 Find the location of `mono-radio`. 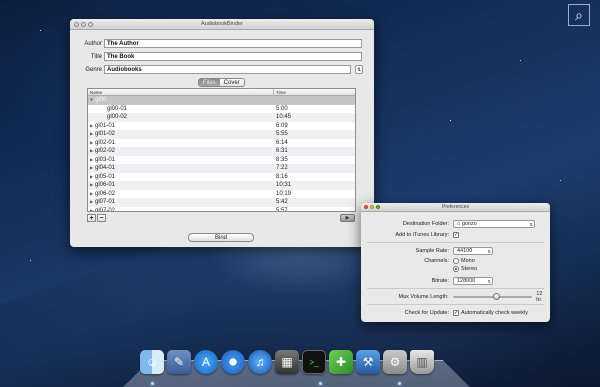

mono-radio is located at coordinates (456, 260).